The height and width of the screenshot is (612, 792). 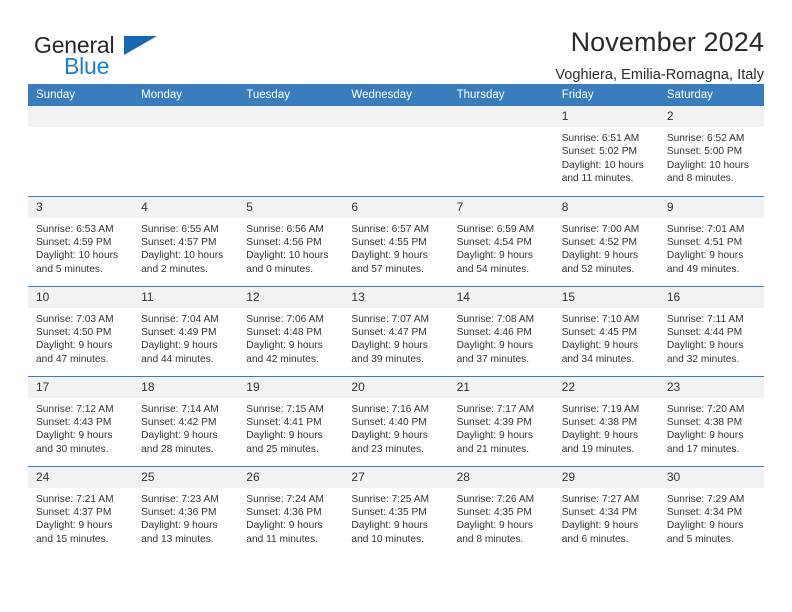 I want to click on daylight-duration-line2: and 28 minutes., so click(x=177, y=449).